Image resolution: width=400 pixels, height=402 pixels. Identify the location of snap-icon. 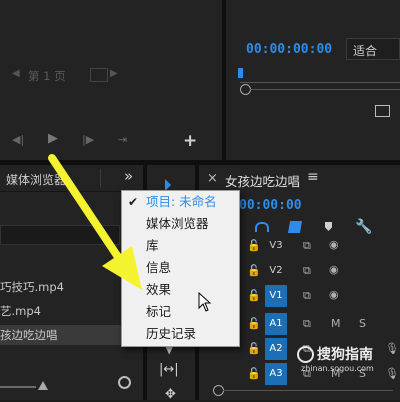
(262, 227).